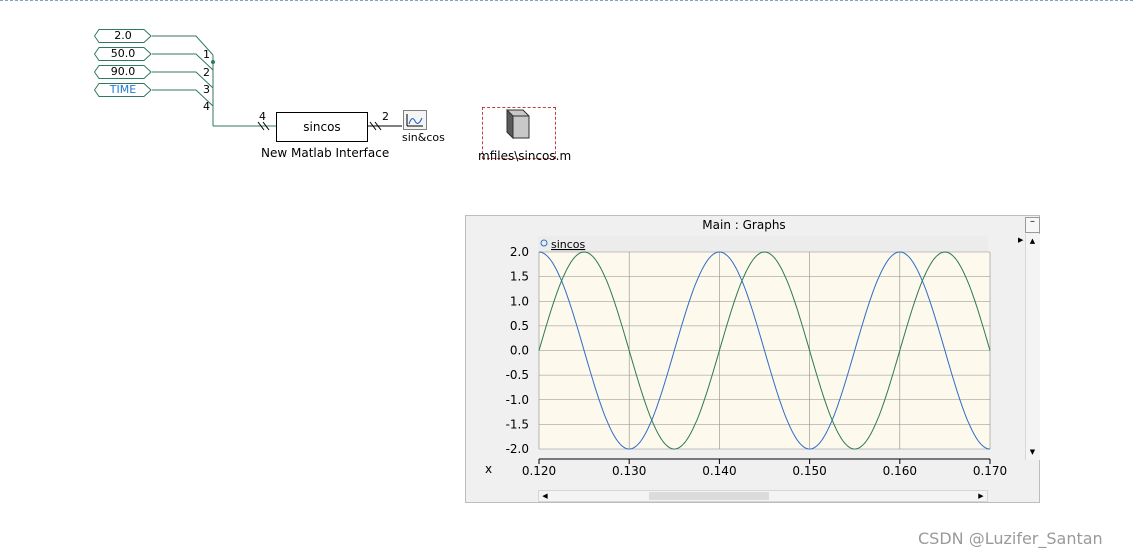  Describe the element at coordinates (519, 277) in the screenshot. I see `y-tick-label: 1.5` at that location.